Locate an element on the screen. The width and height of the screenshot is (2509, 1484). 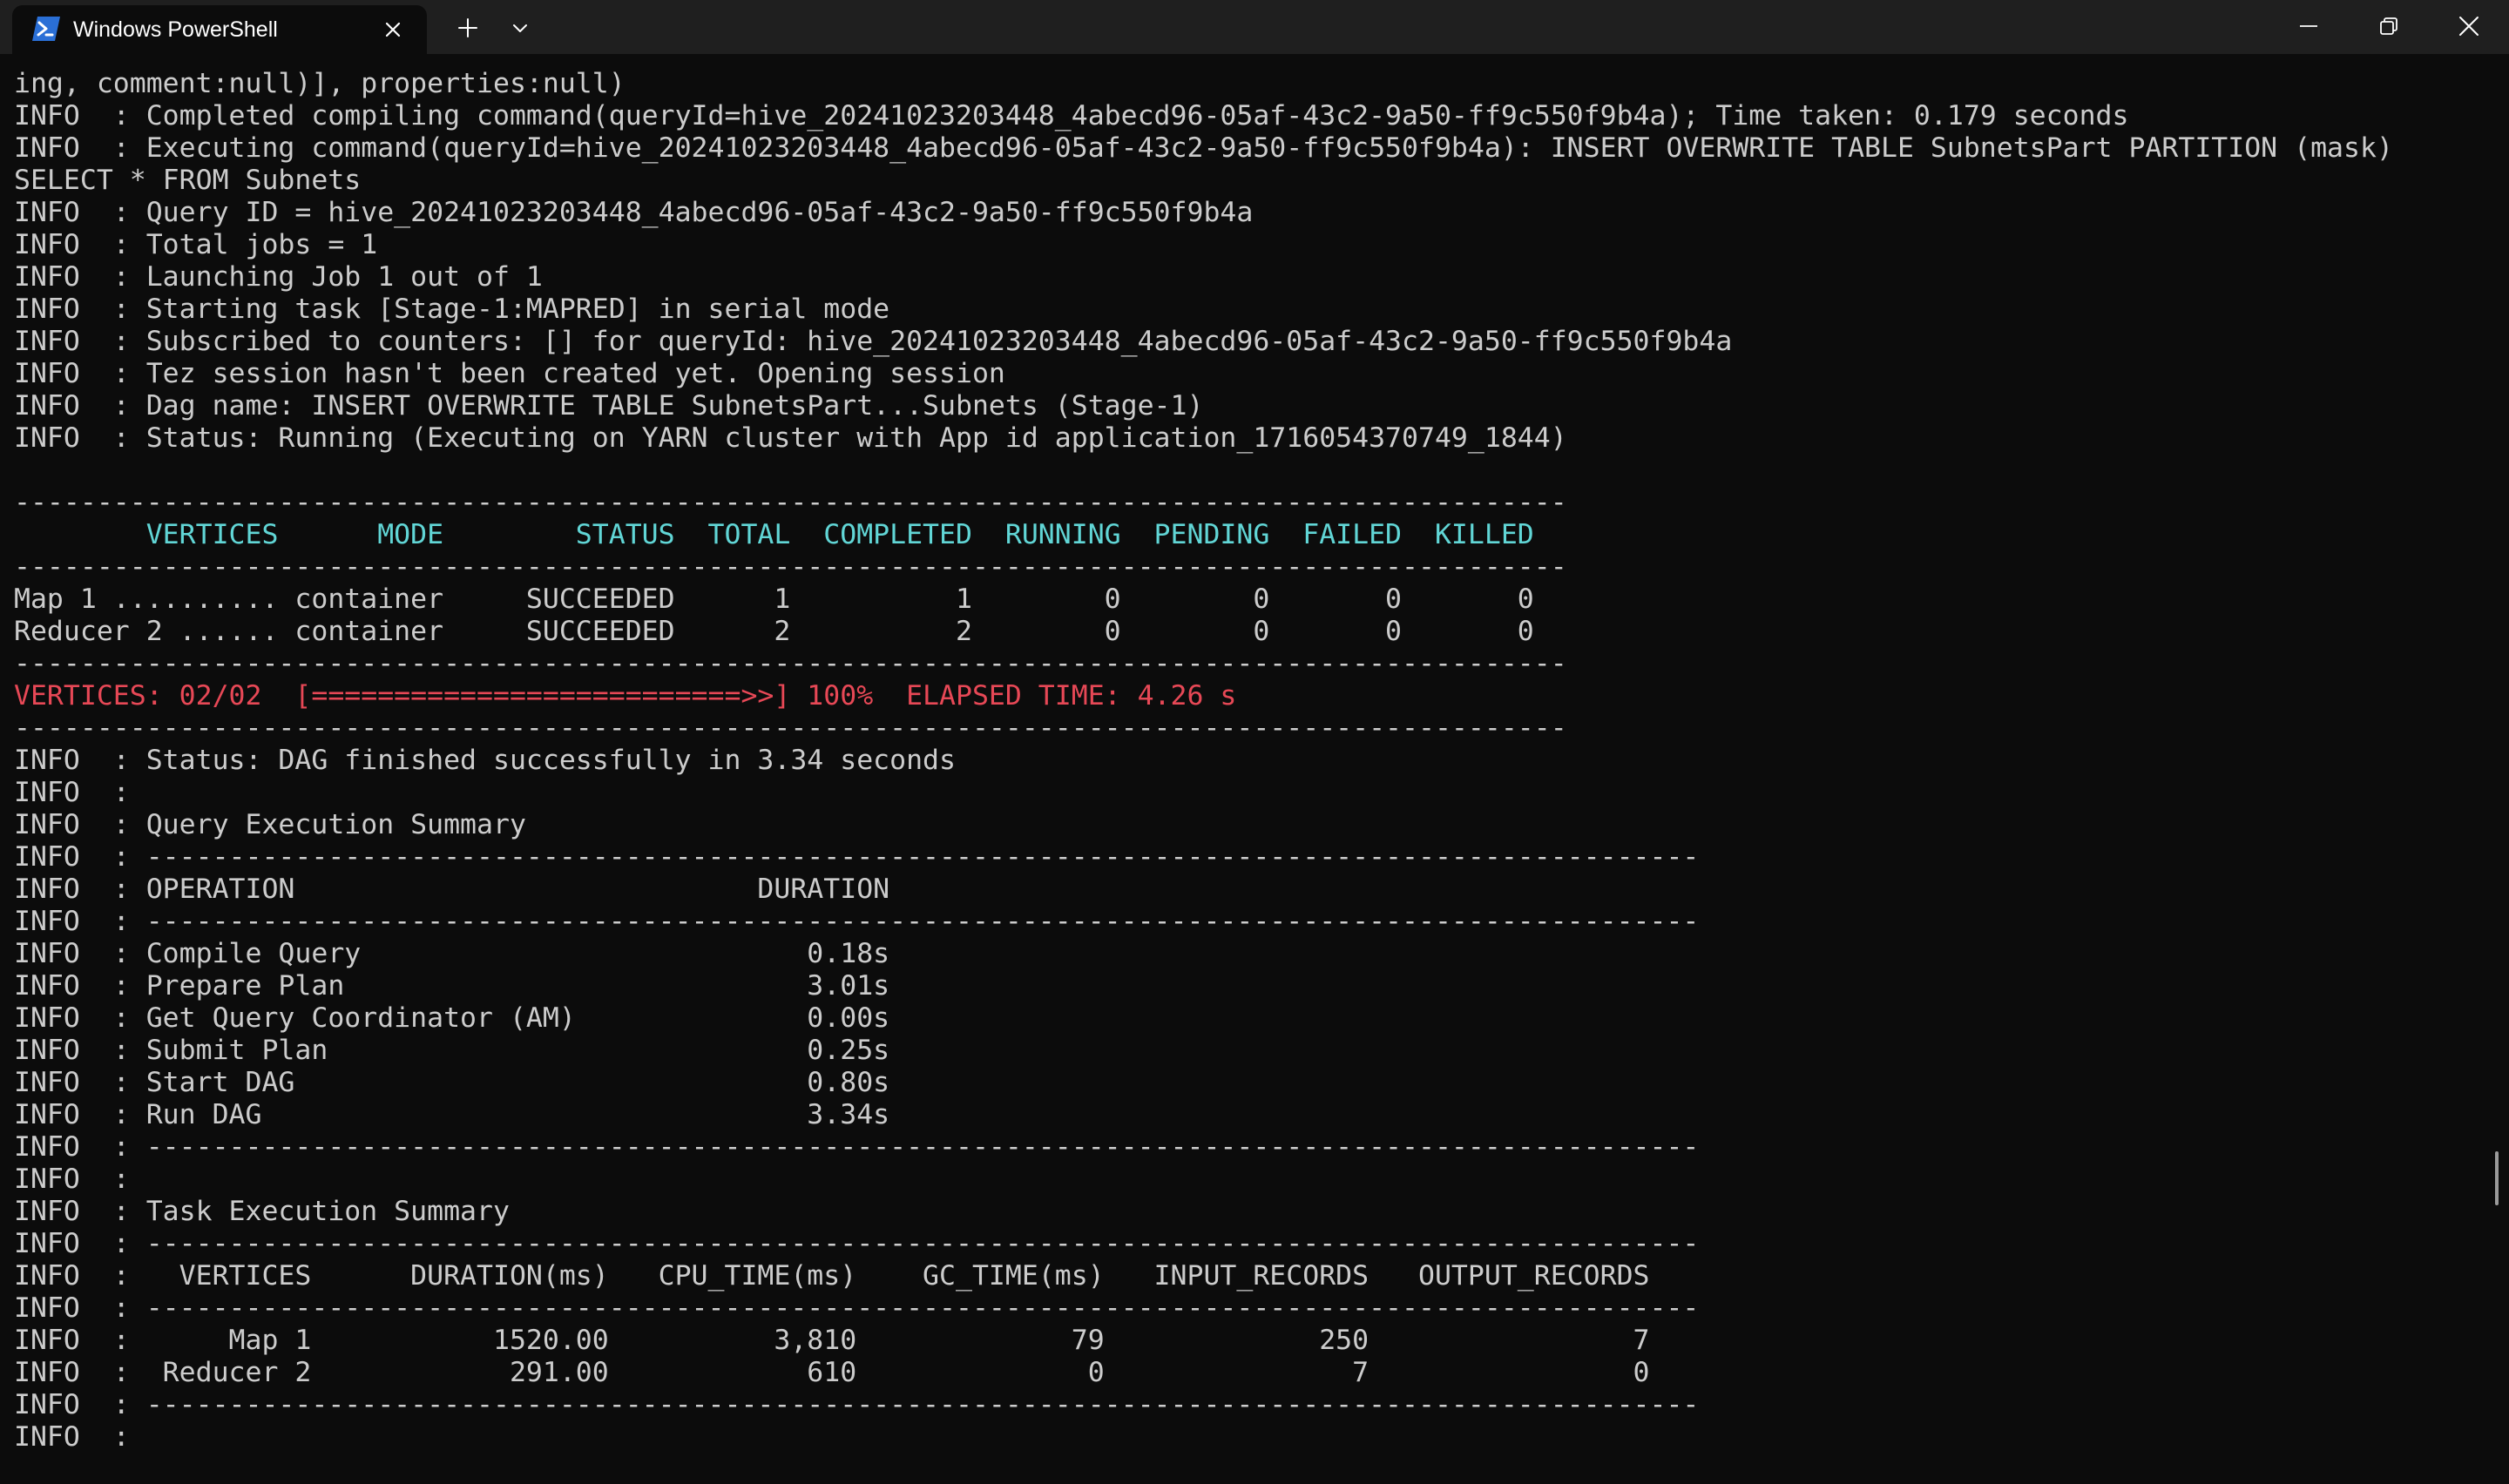
restore-icon is located at coordinates (2388, 26).